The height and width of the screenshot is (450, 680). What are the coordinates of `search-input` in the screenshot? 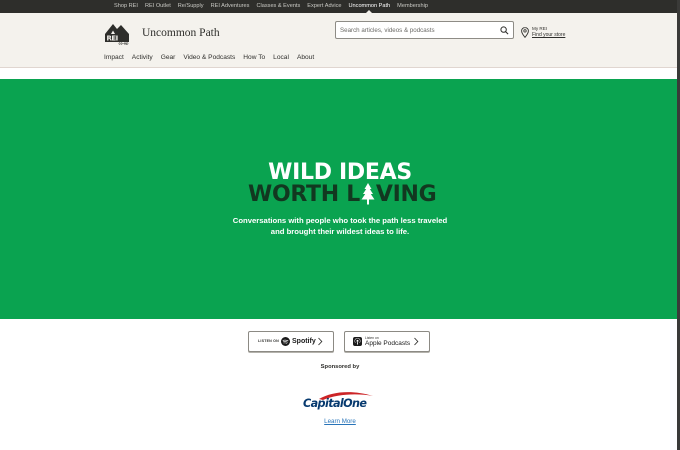 It's located at (417, 30).